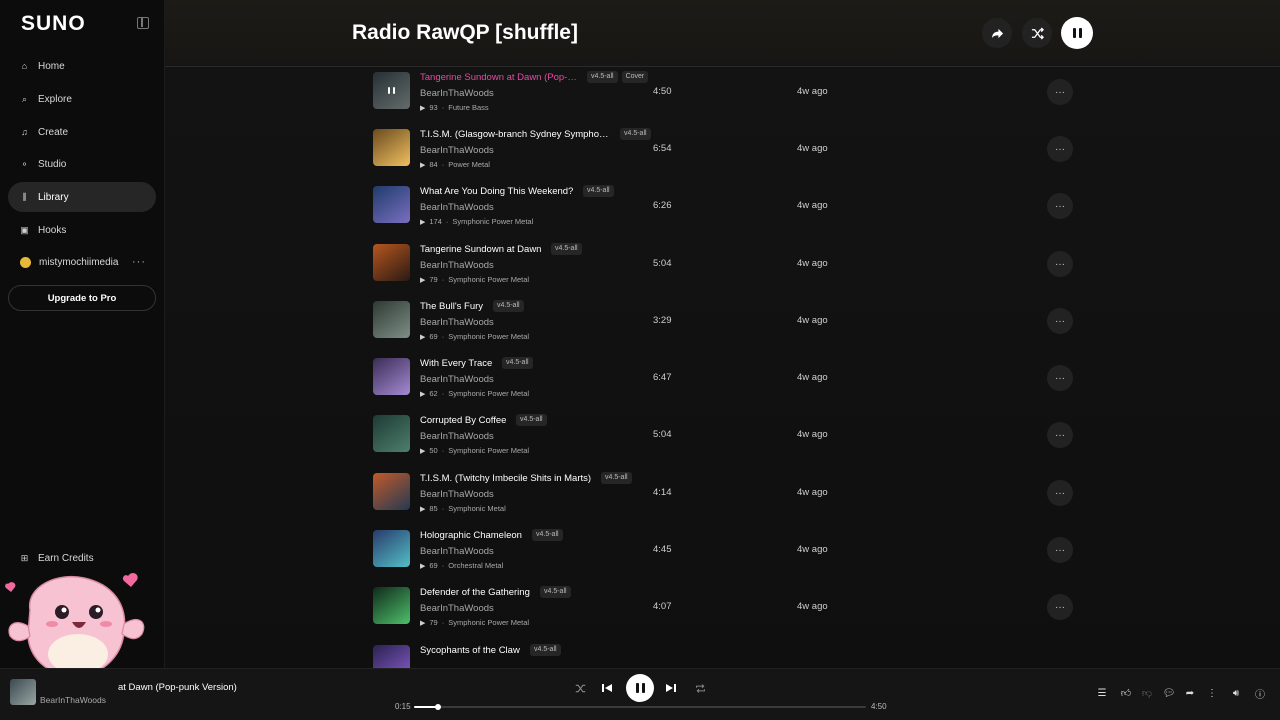  I want to click on sidebar-user: mistymochiimedia ···, so click(82, 262).